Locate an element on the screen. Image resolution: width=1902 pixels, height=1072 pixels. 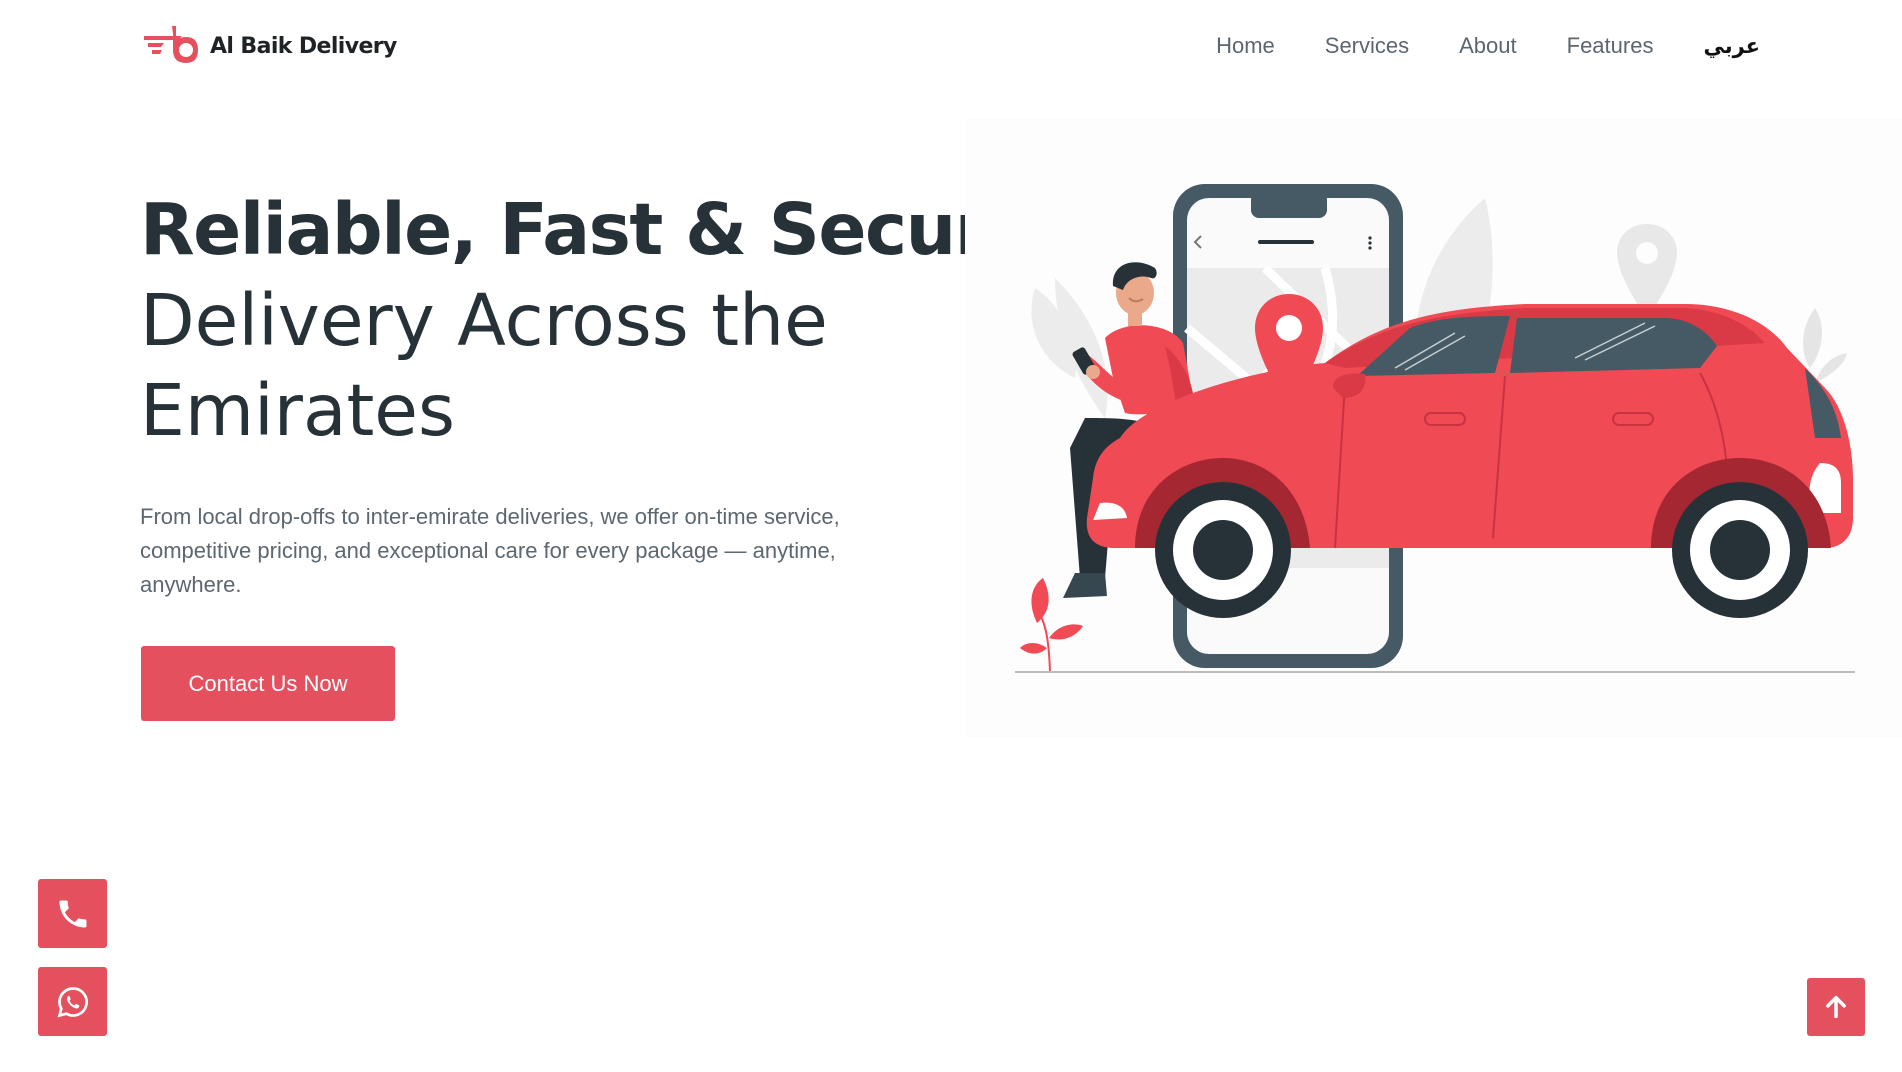
phone-icon is located at coordinates (72, 913).